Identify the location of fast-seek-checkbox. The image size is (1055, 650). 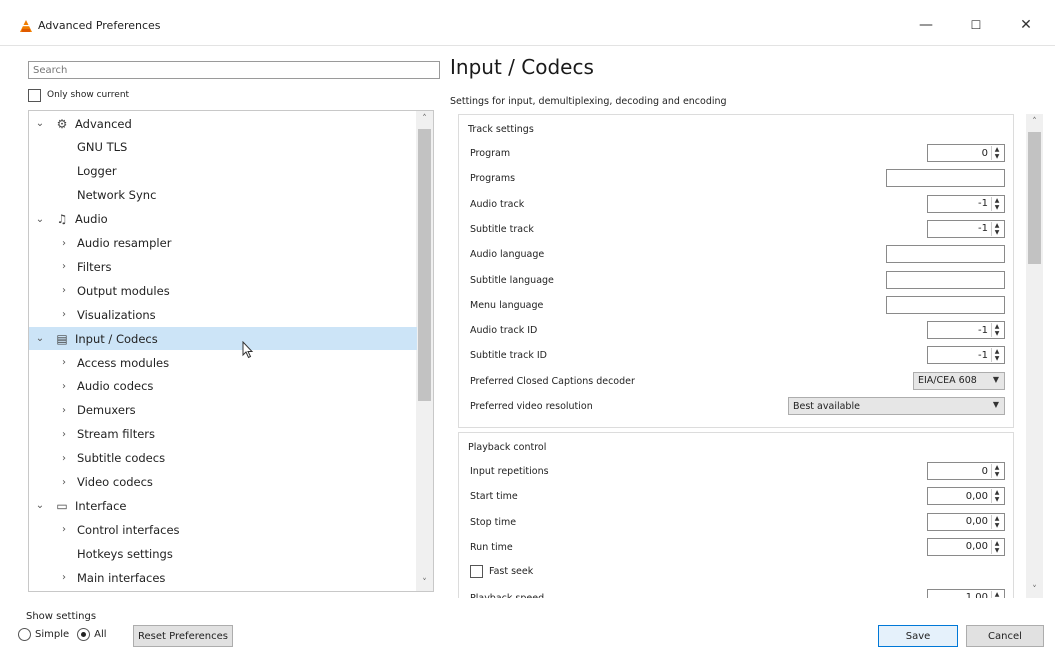
(476, 572).